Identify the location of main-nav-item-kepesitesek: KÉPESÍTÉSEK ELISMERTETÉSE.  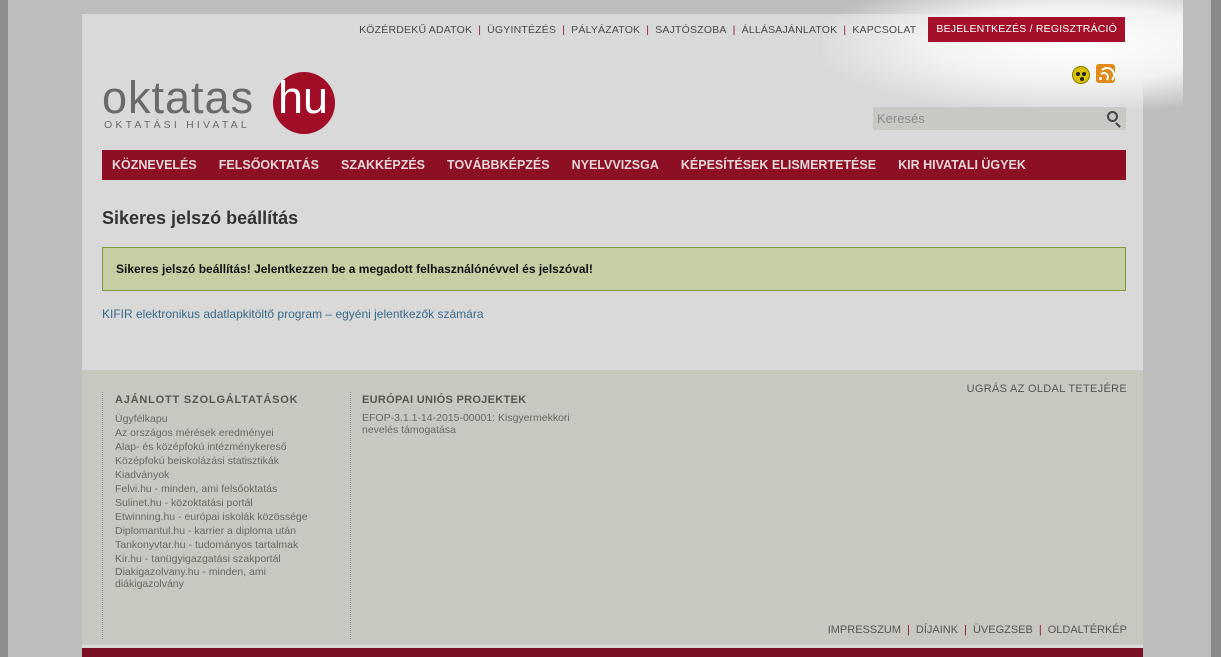
(778, 165).